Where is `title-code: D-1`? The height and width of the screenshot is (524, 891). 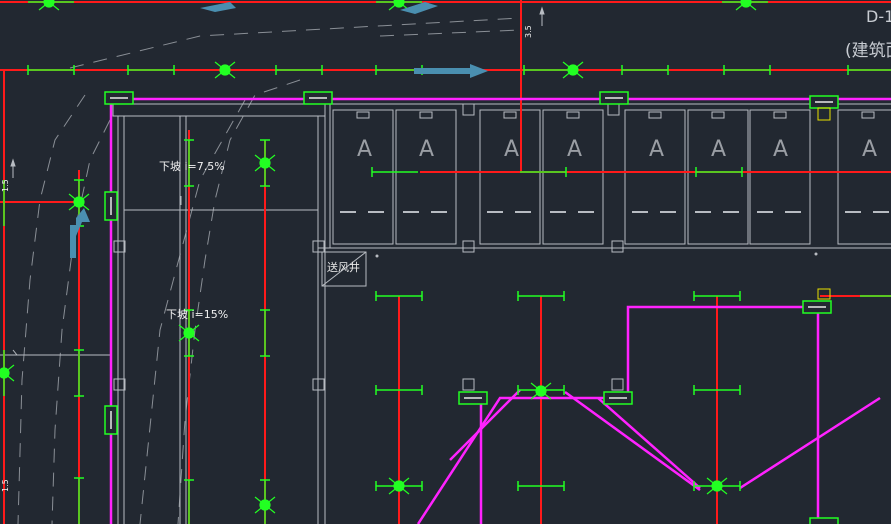
title-code: D-1 is located at coordinates (878, 16).